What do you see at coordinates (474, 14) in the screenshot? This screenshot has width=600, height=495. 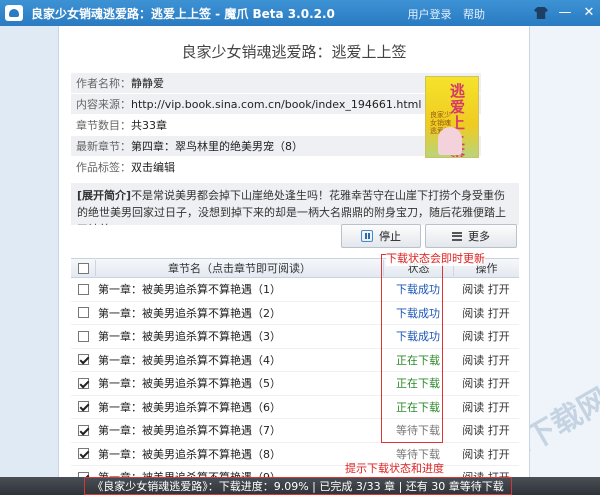 I see `help-link: 帮助` at bounding box center [474, 14].